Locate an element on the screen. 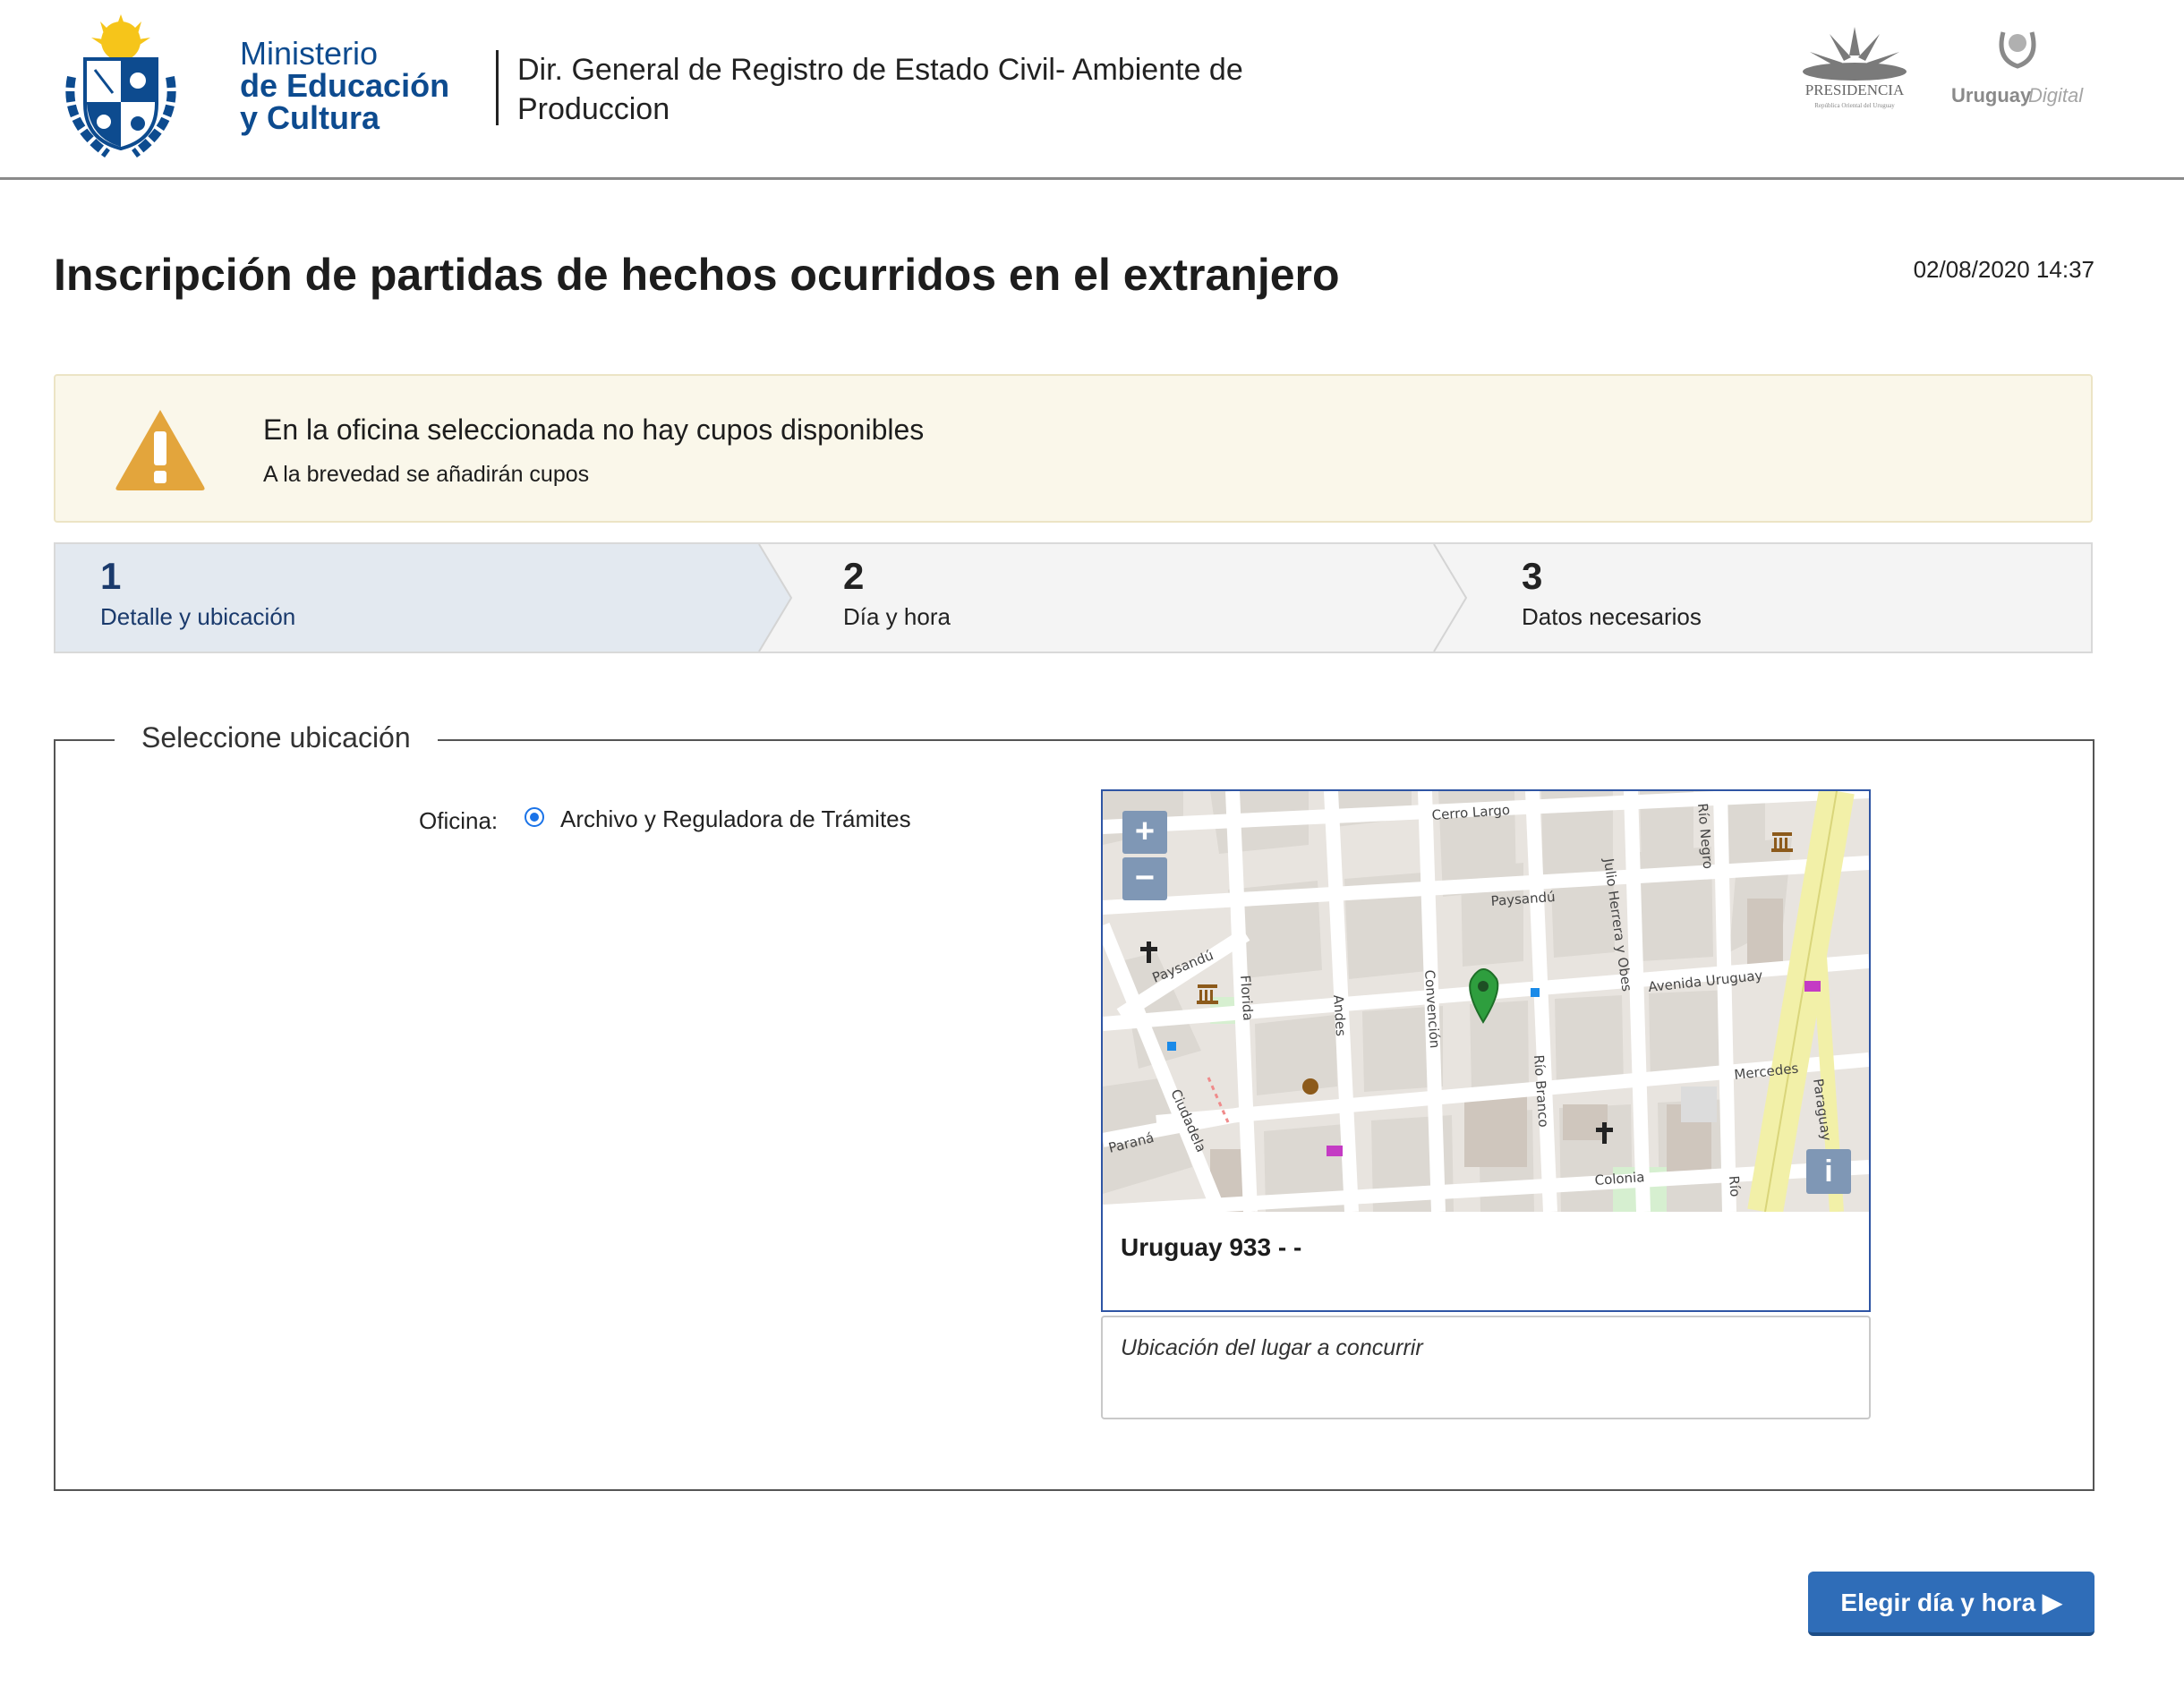  office-label: Oficina: is located at coordinates (459, 820).